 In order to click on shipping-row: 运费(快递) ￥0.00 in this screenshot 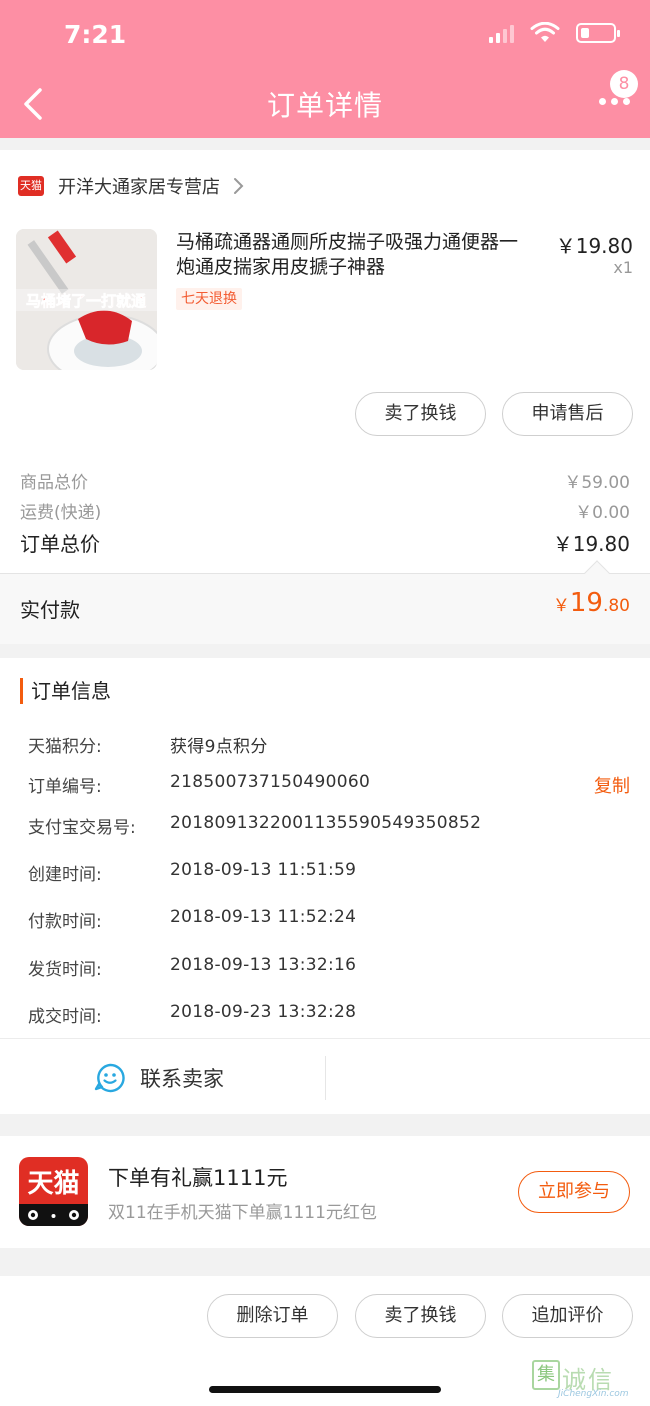, I will do `click(325, 510)`.